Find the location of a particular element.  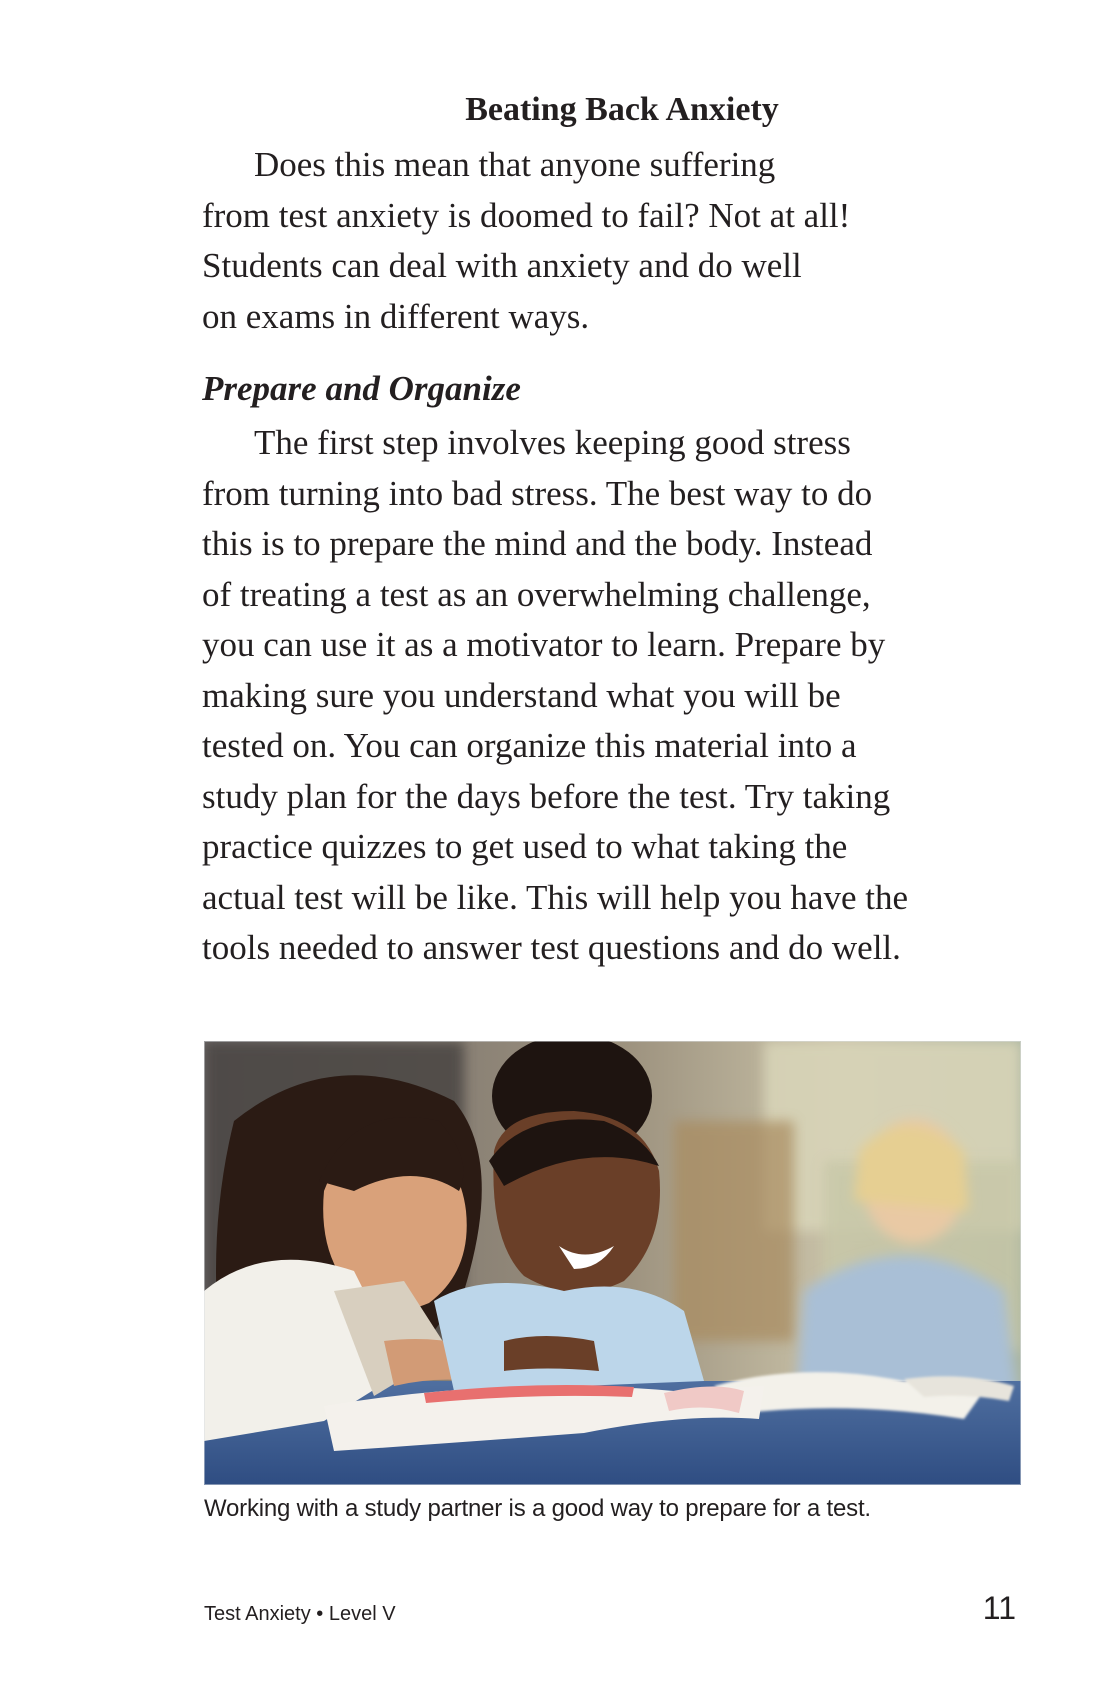

page-number: 11 is located at coordinates (999, 1608).